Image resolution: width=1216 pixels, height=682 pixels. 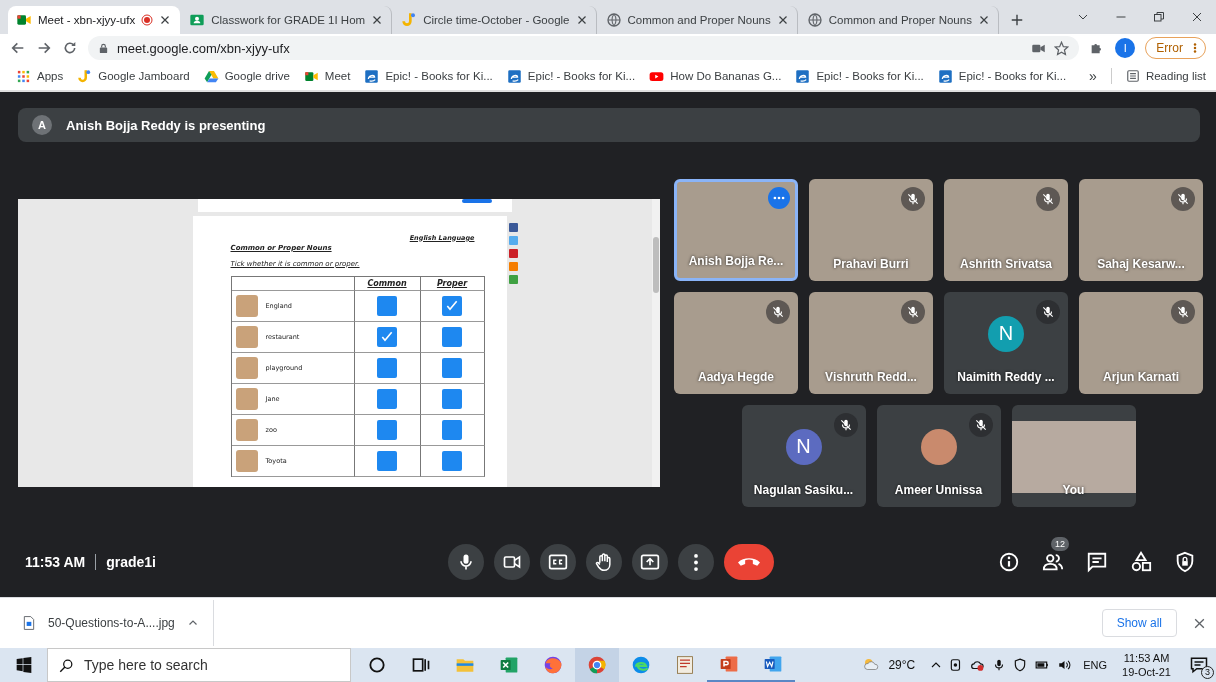 What do you see at coordinates (1125, 48) in the screenshot?
I see `profile-avatar: I` at bounding box center [1125, 48].